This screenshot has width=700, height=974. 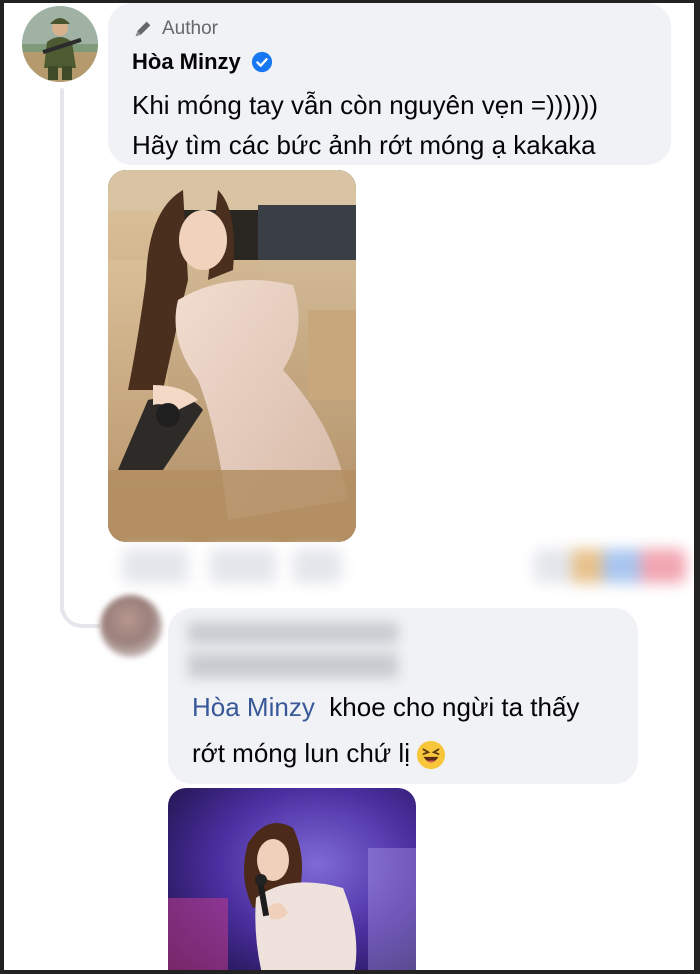 I want to click on reply-text-line-1: Hòa Minzy khoe cho ngừi ta thấy, so click(x=412, y=707).